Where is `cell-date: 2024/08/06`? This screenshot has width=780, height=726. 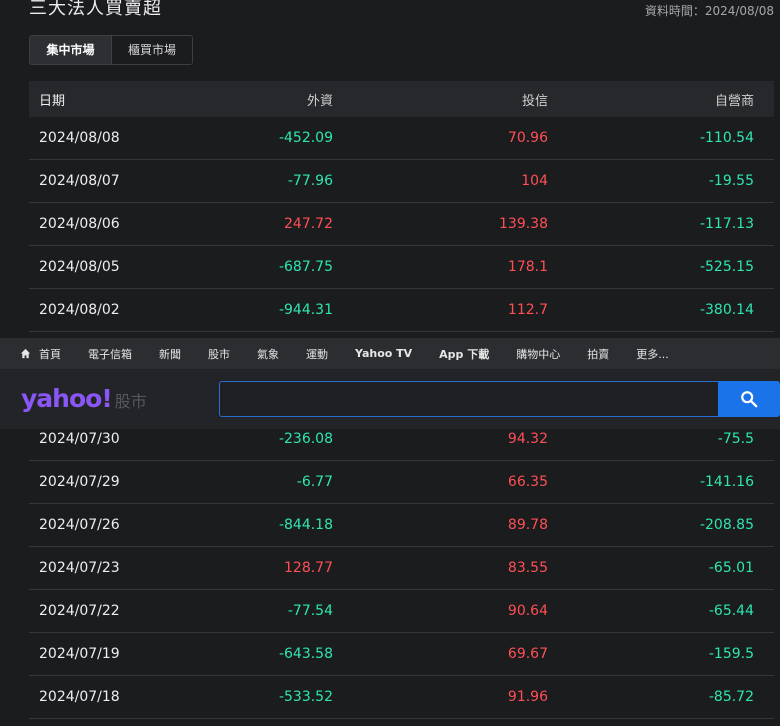
cell-date: 2024/08/06 is located at coordinates (79, 224).